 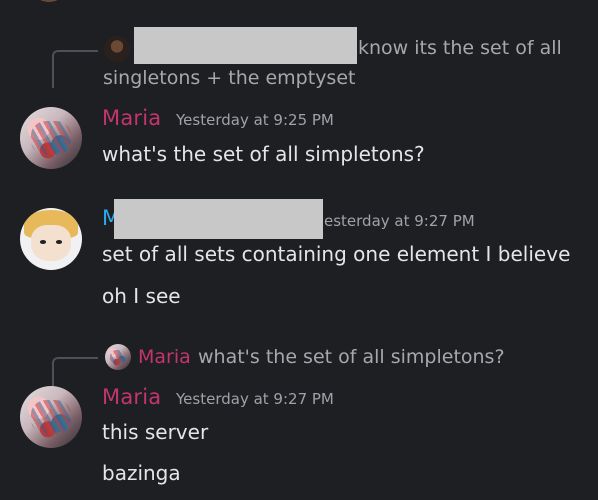 What do you see at coordinates (155, 432) in the screenshot?
I see `message-text: this server` at bounding box center [155, 432].